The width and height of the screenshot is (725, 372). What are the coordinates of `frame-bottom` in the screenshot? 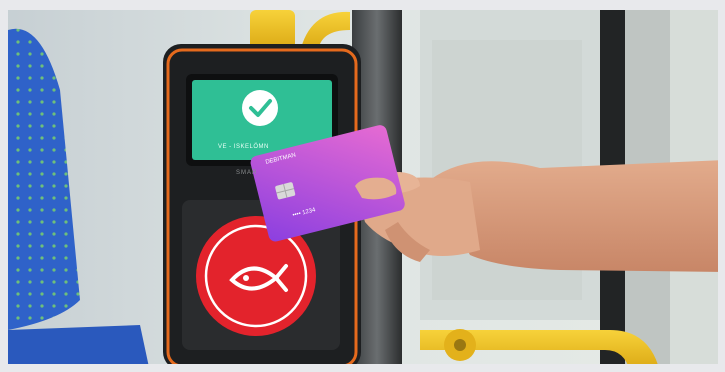 It's located at (362, 368).